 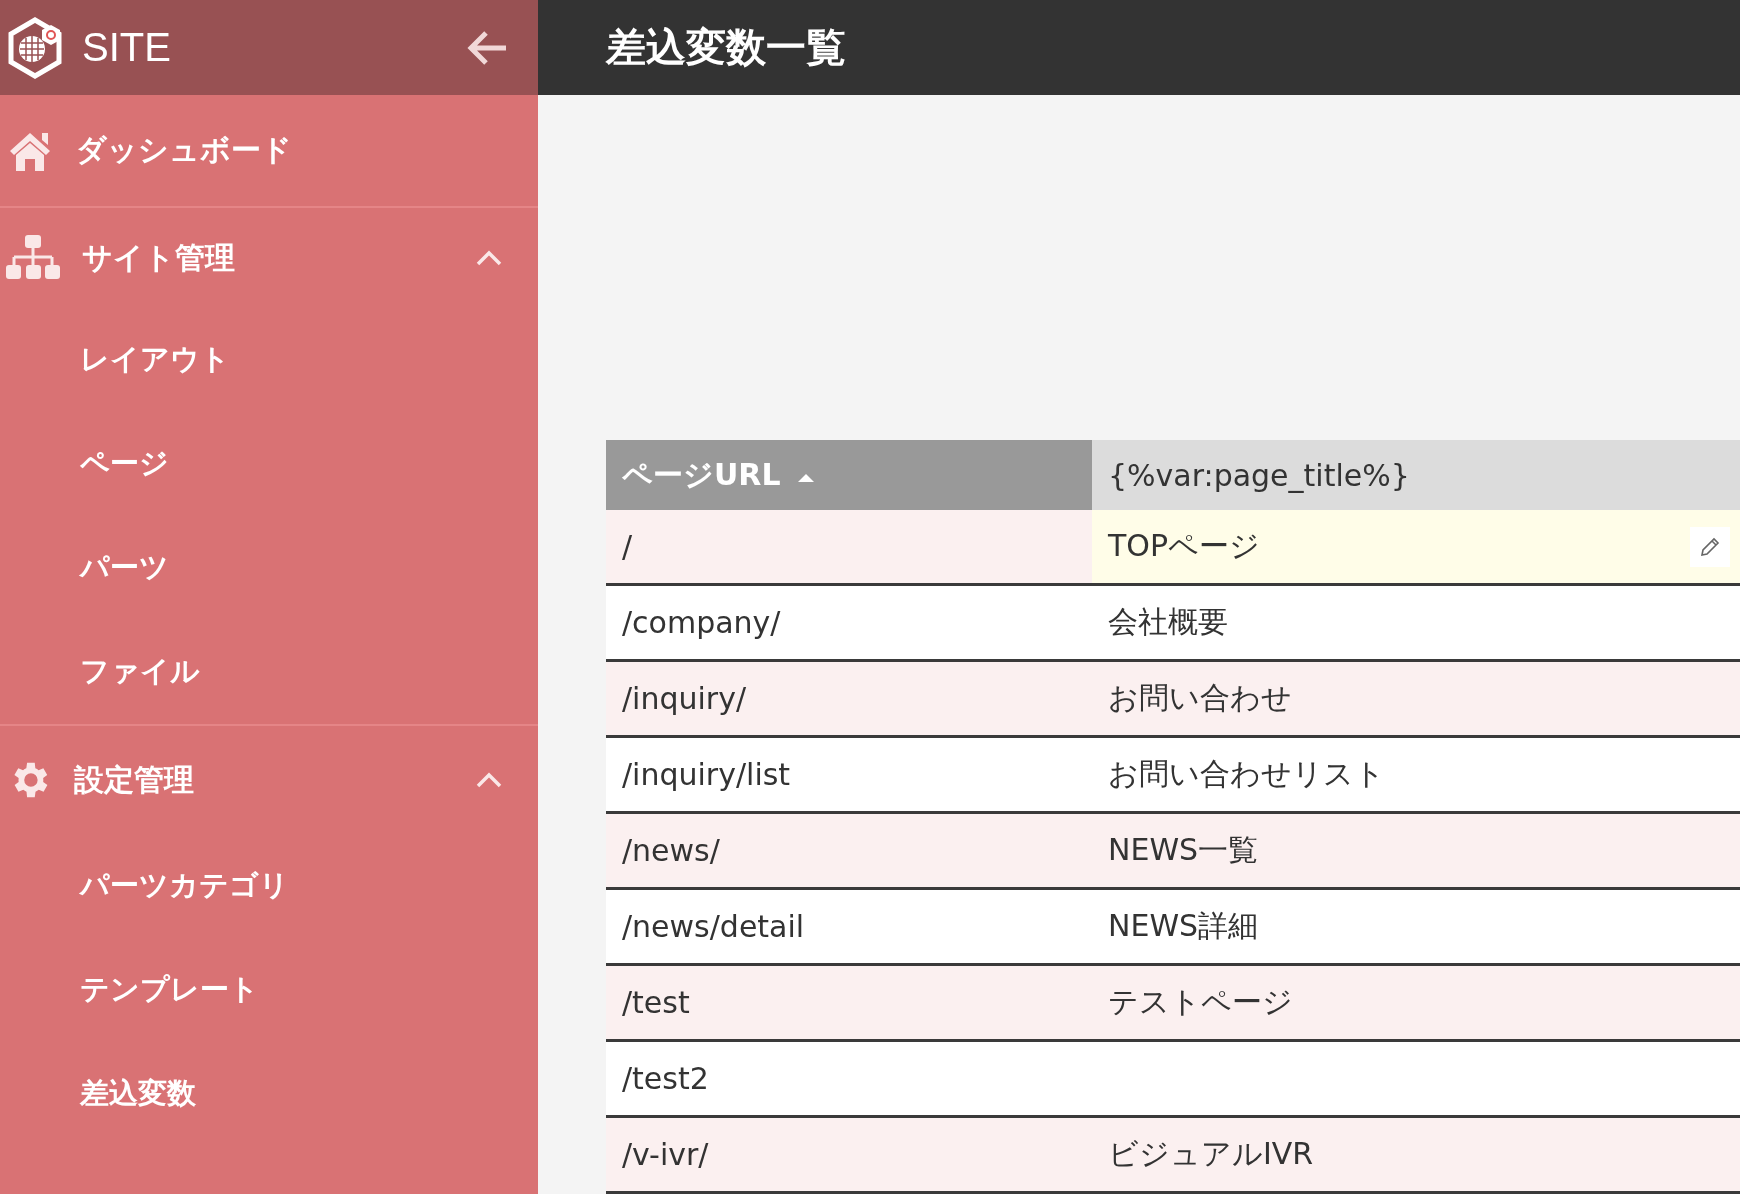 What do you see at coordinates (269, 258) in the screenshot?
I see `nav-section: サイト管理` at bounding box center [269, 258].